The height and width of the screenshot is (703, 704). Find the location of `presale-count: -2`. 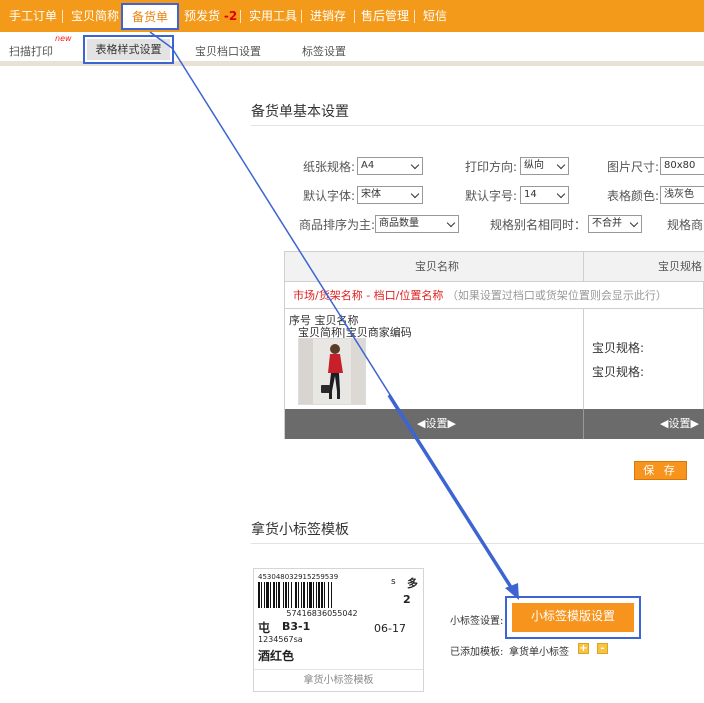

presale-count: -2 is located at coordinates (230, 16).